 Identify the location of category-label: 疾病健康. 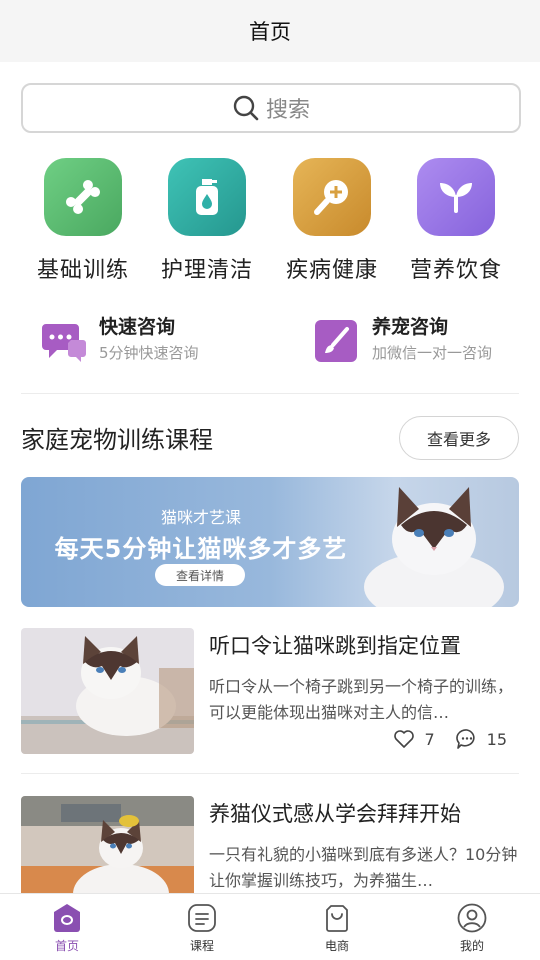
(331, 270).